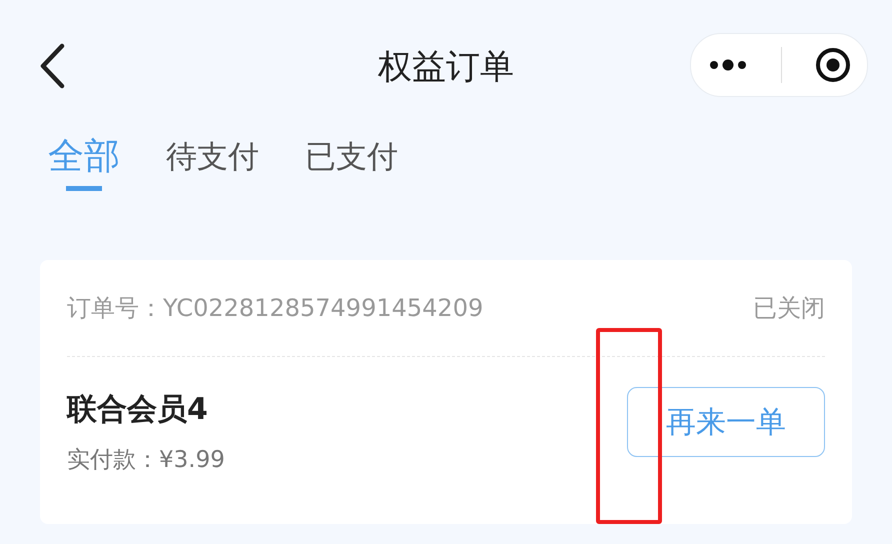  I want to click on tab: 已支付, so click(351, 162).